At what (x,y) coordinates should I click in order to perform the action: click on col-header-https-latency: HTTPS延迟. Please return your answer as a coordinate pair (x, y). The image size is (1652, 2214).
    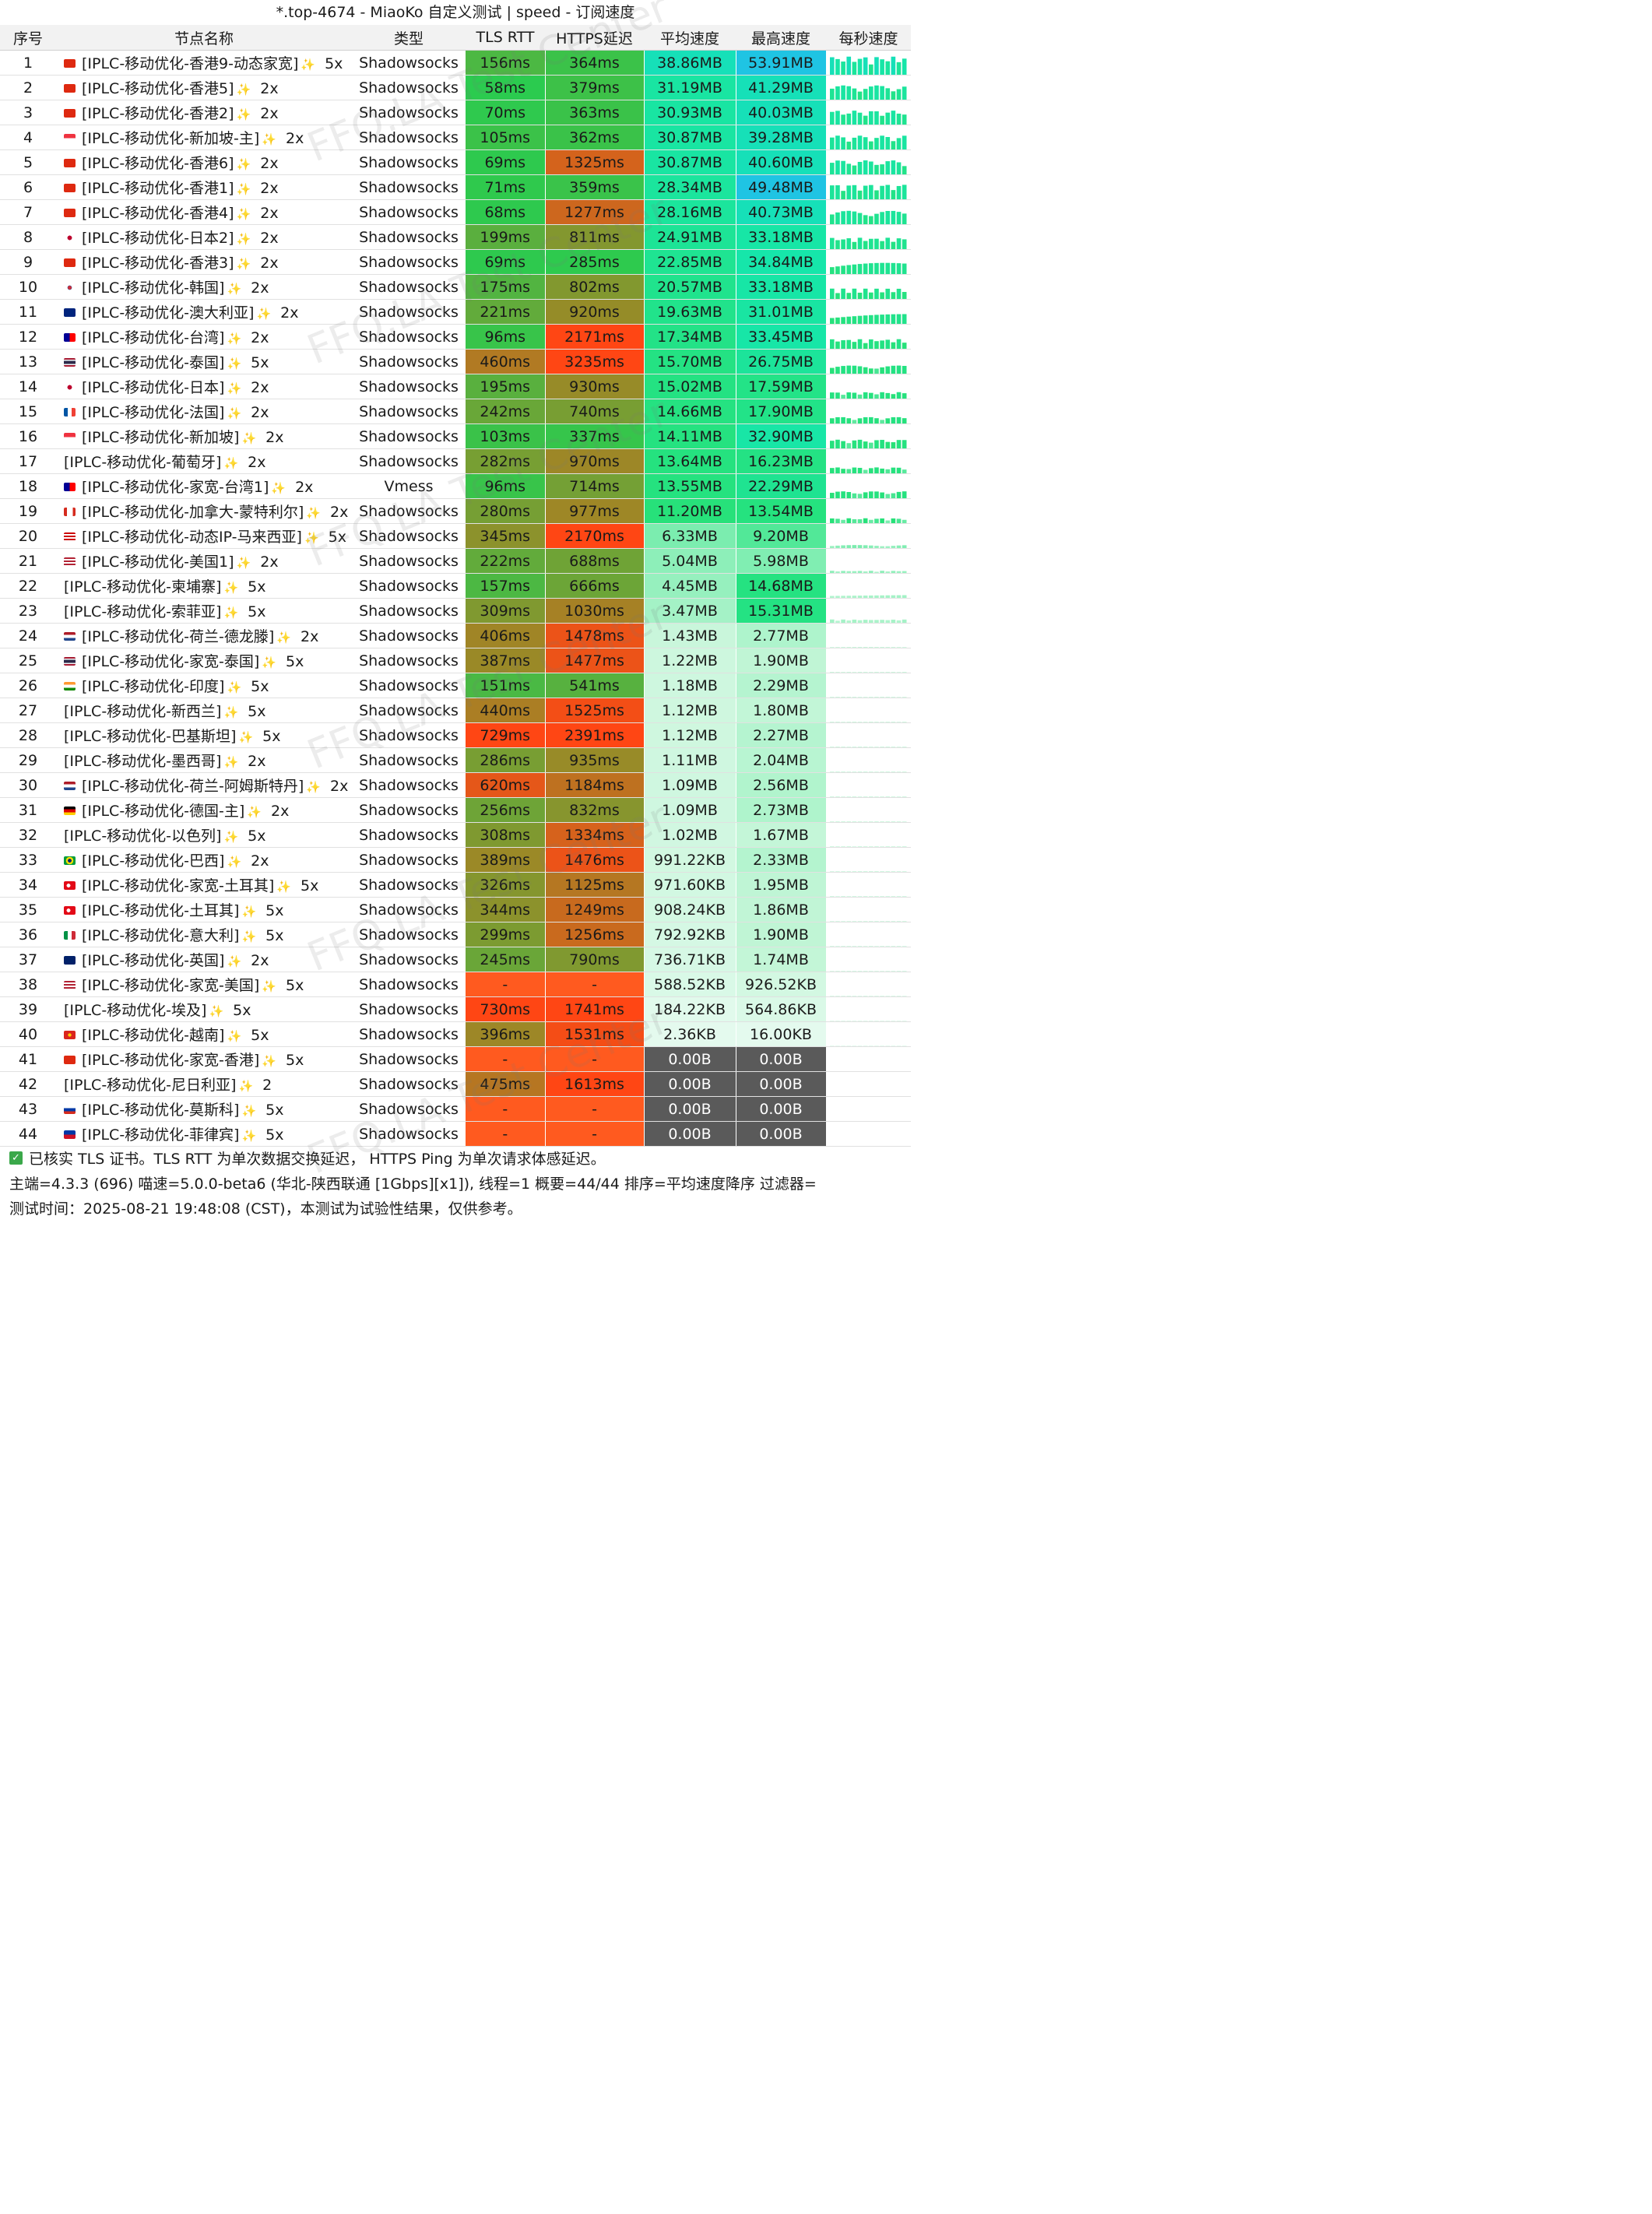
    Looking at the image, I should click on (594, 38).